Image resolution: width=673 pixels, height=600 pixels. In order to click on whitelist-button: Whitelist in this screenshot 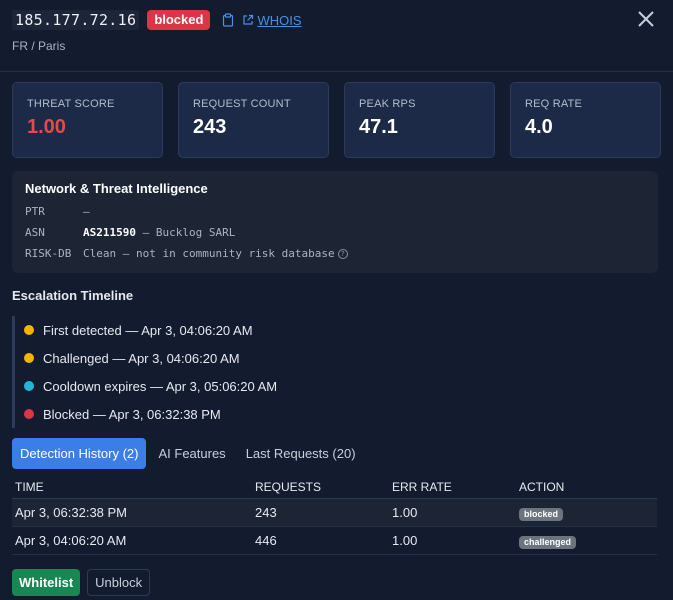, I will do `click(46, 582)`.